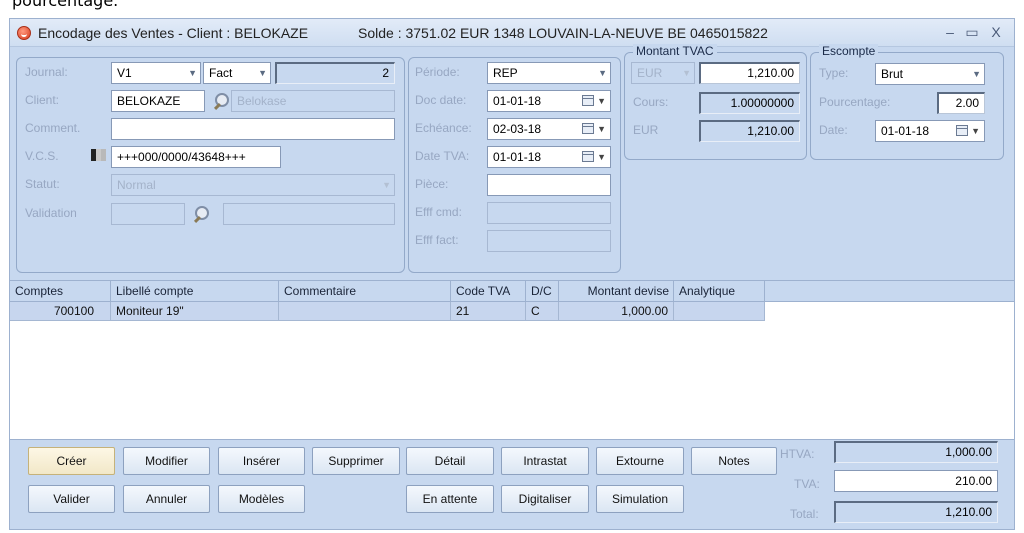  I want to click on validate-button: Valider, so click(71, 499).